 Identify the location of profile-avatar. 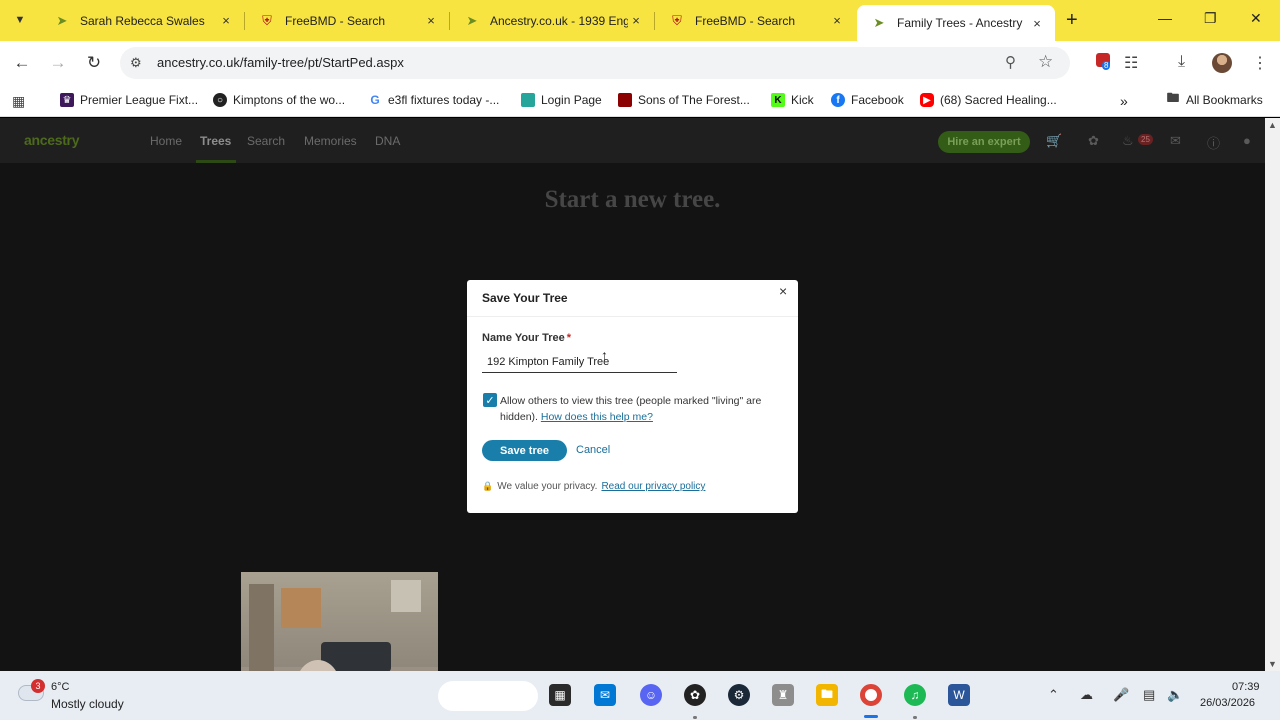
(1222, 63).